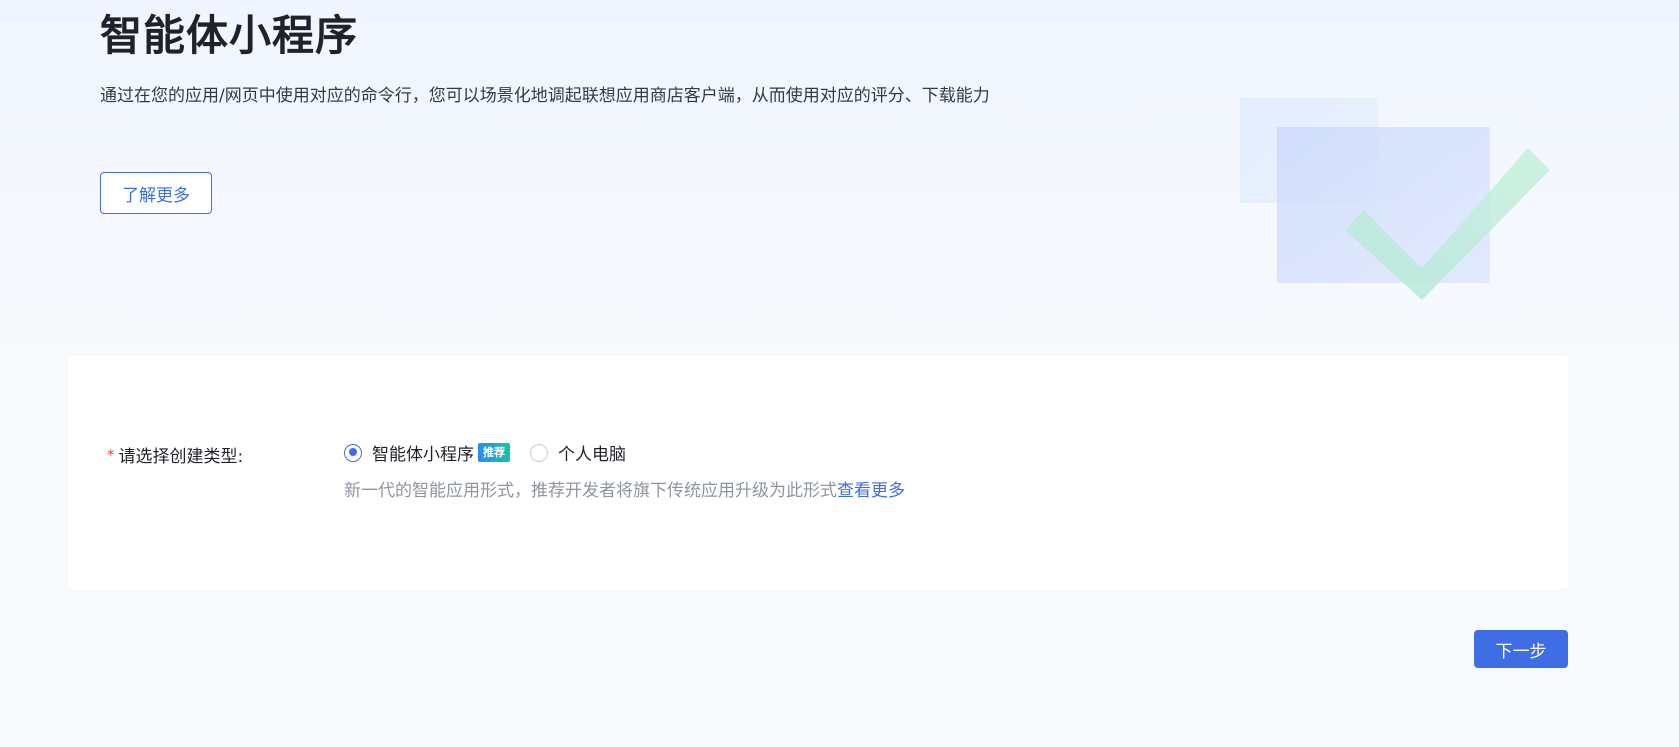 Image resolution: width=1679 pixels, height=747 pixels. What do you see at coordinates (1395, 199) in the screenshot?
I see `checkmark-illustration-icon` at bounding box center [1395, 199].